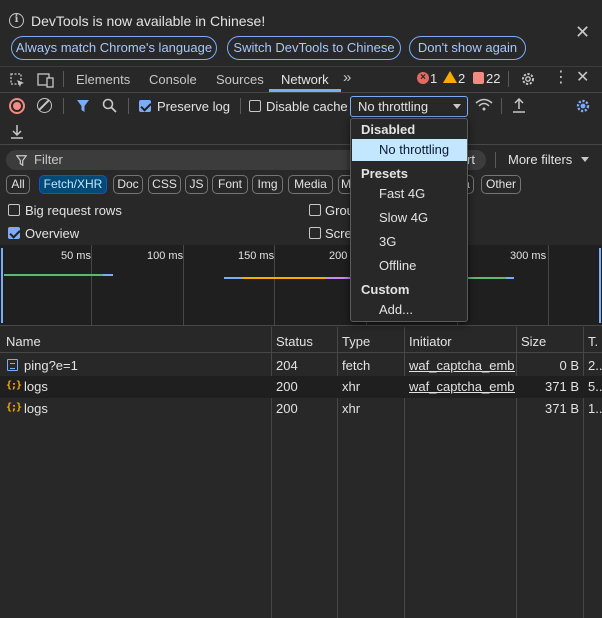 Image resolution: width=602 pixels, height=618 pixels. What do you see at coordinates (76, 256) in the screenshot?
I see `timeline-tick: 50 ms` at bounding box center [76, 256].